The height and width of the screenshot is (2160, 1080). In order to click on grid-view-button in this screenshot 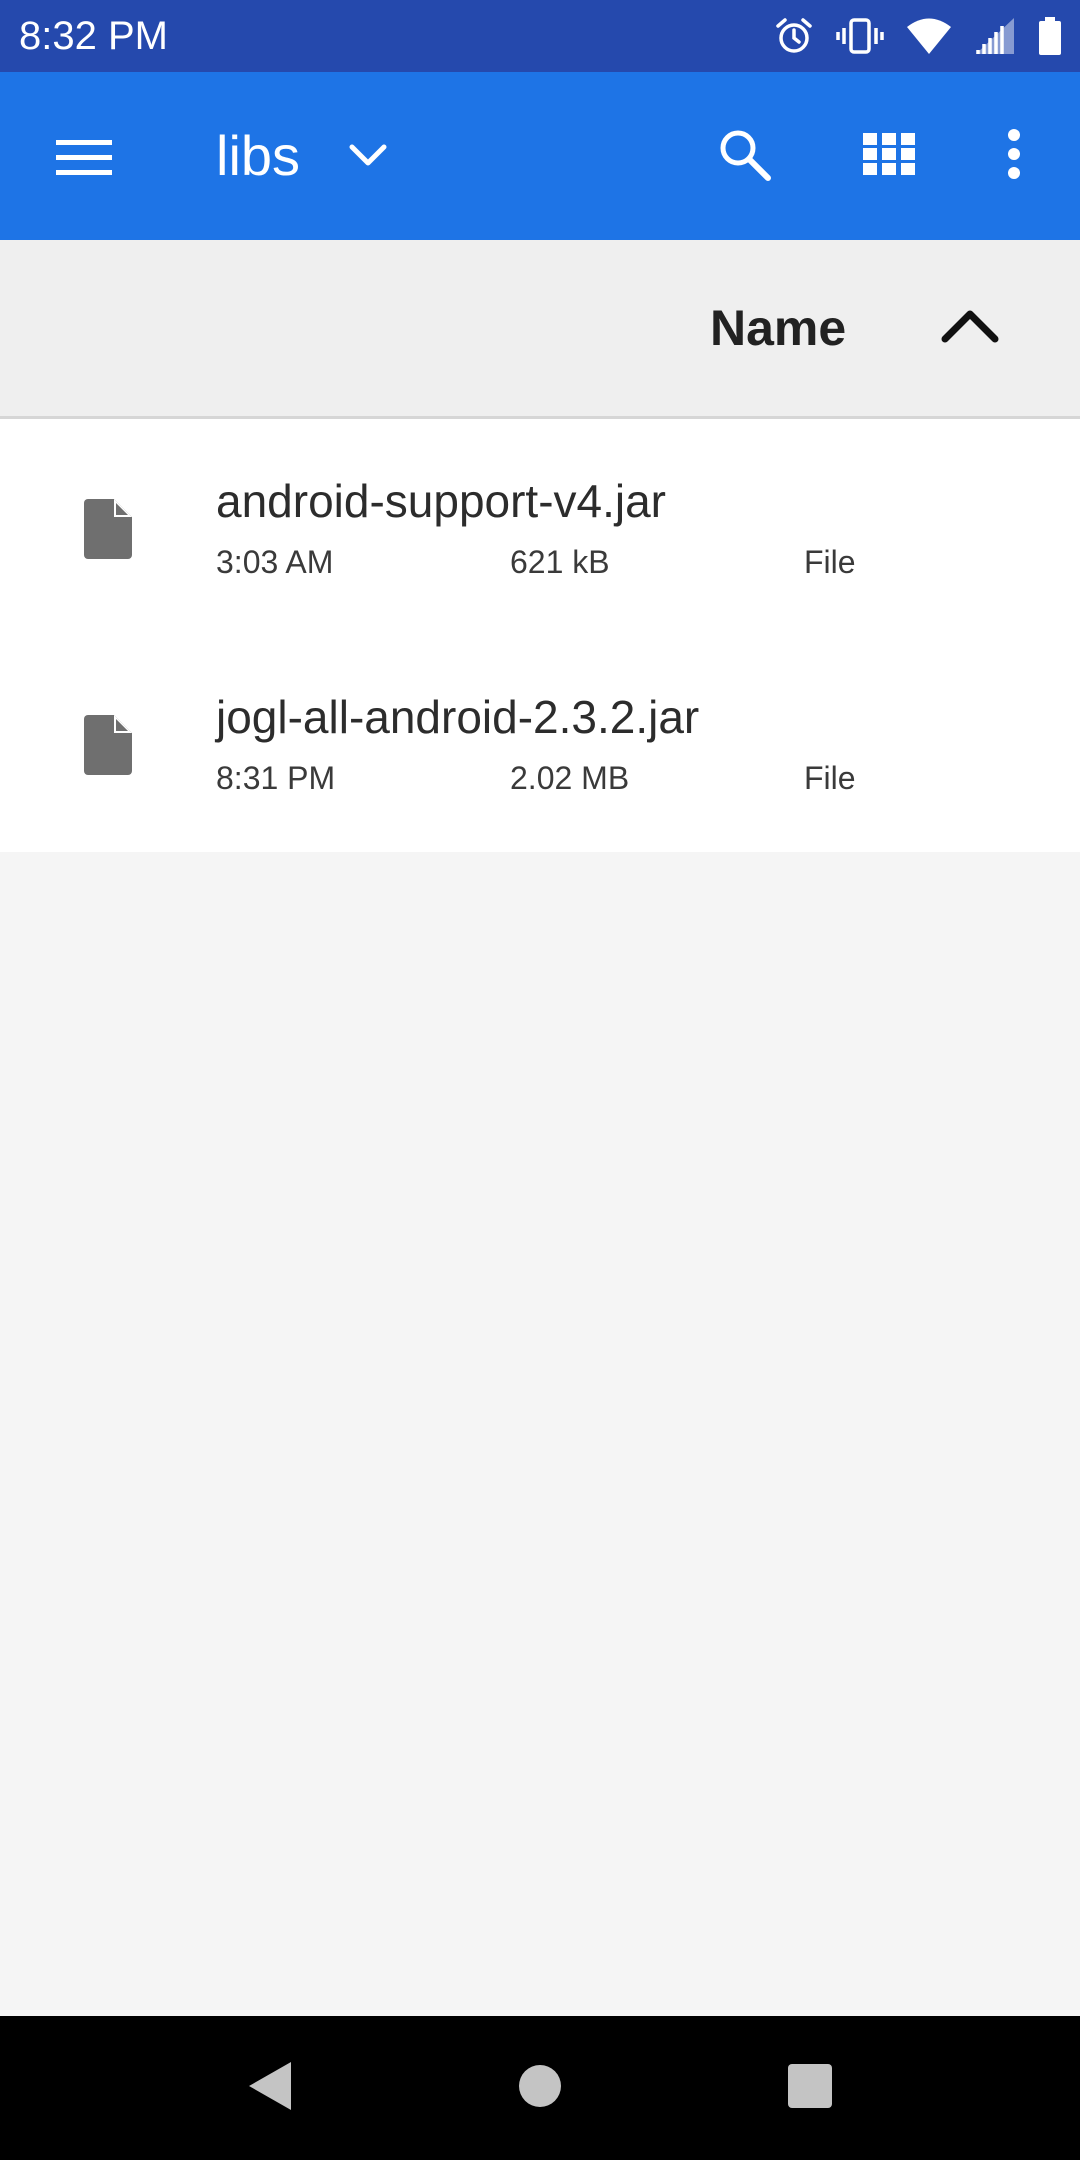, I will do `click(889, 156)`.